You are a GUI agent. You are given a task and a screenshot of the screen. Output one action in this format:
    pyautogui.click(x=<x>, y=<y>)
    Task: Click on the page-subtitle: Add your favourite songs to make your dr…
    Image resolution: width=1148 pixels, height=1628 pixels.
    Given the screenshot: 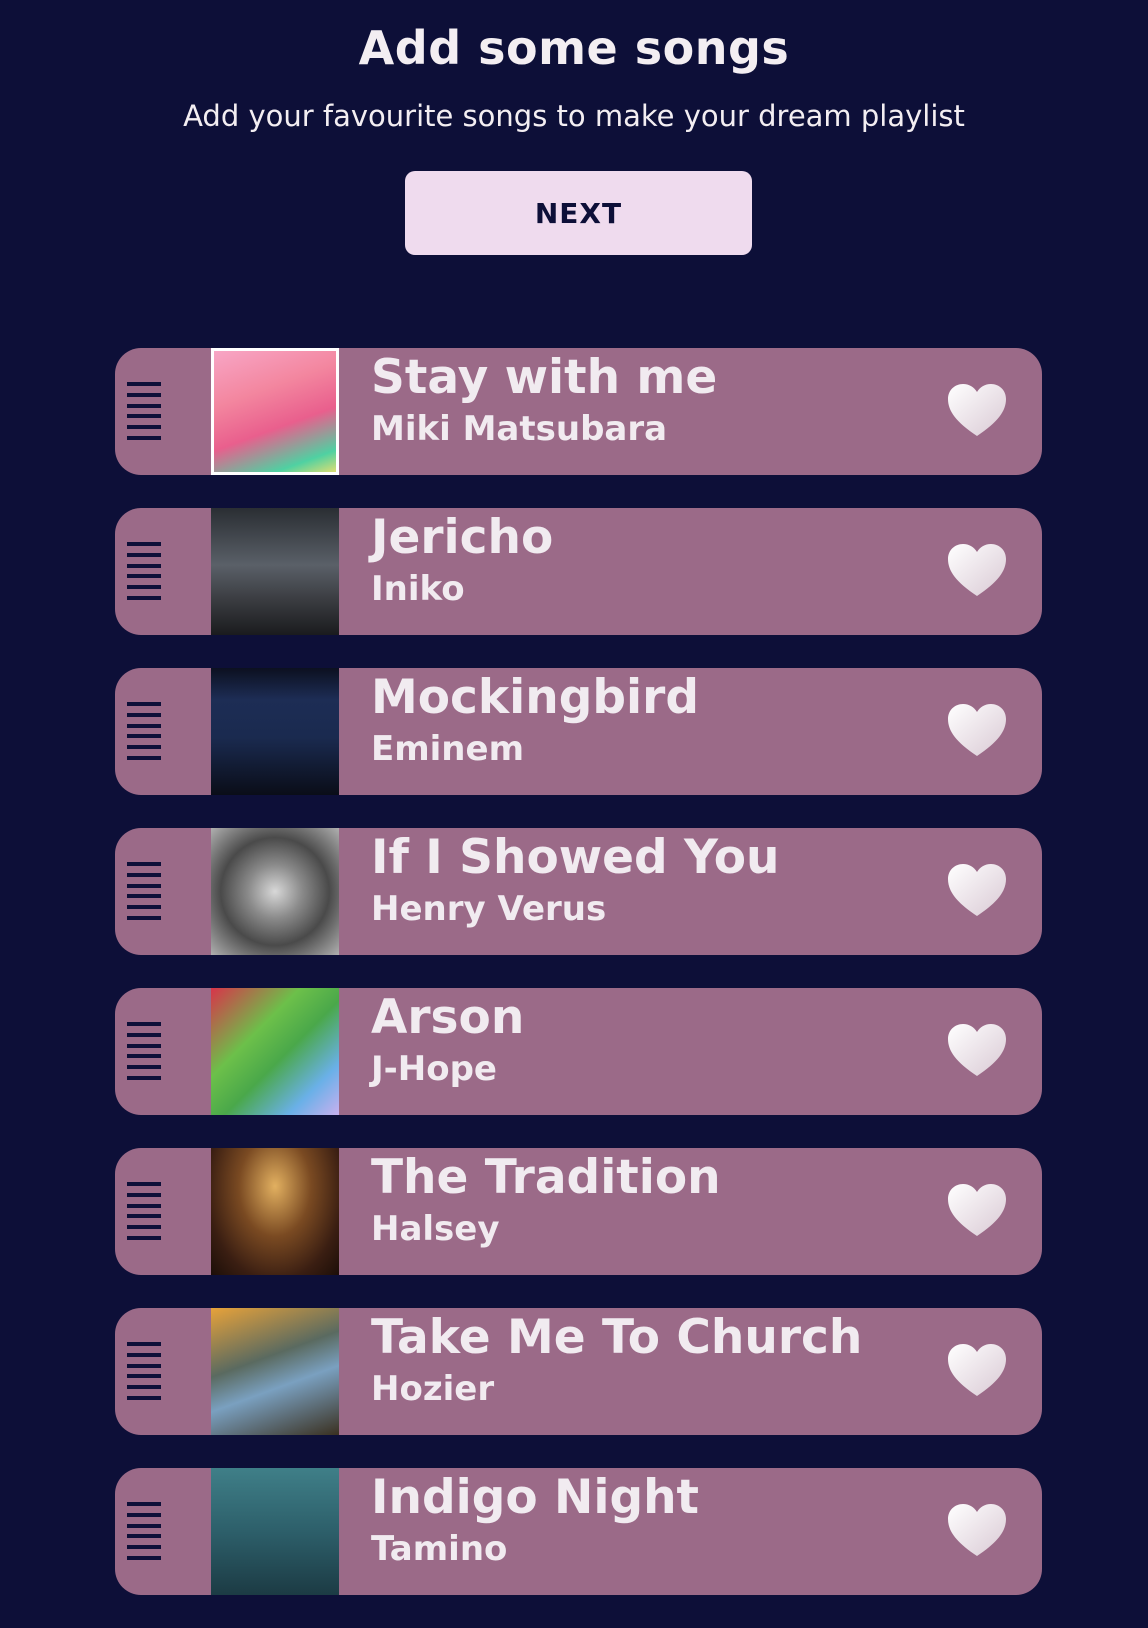 What is the action you would take?
    pyautogui.click(x=574, y=116)
    